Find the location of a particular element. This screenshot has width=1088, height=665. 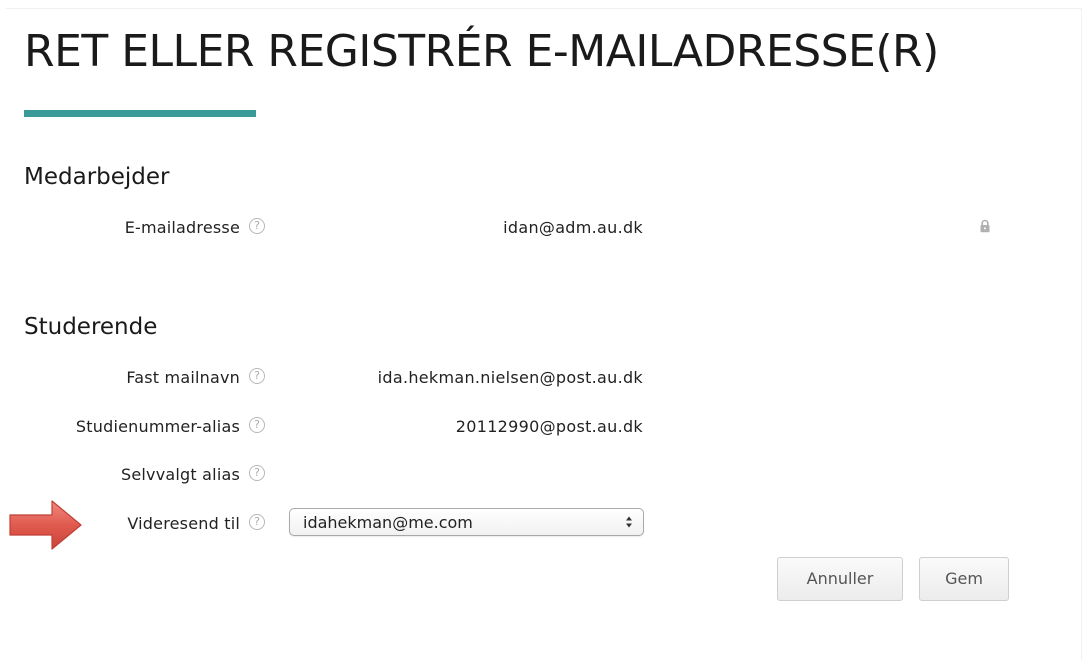

fixed-mailname-label: Fast mailnavn is located at coordinates (183, 377).